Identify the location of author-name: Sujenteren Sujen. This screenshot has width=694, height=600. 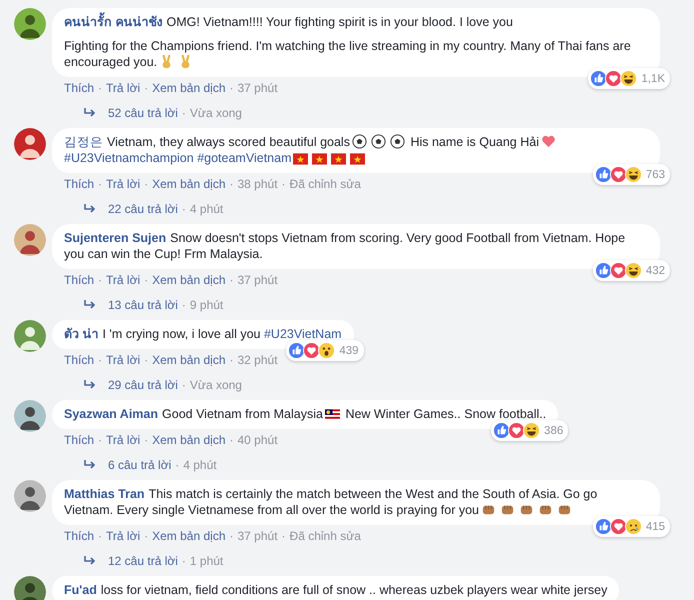
(115, 238).